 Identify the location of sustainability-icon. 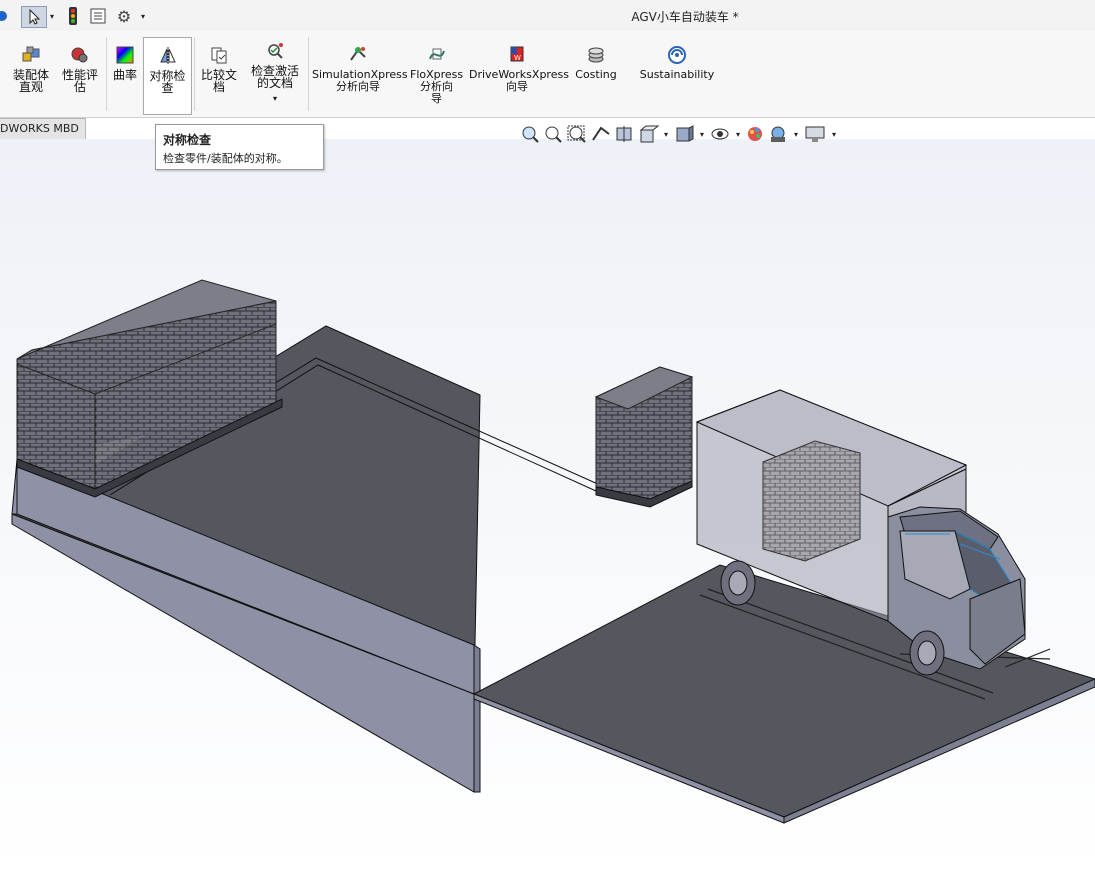
(677, 55).